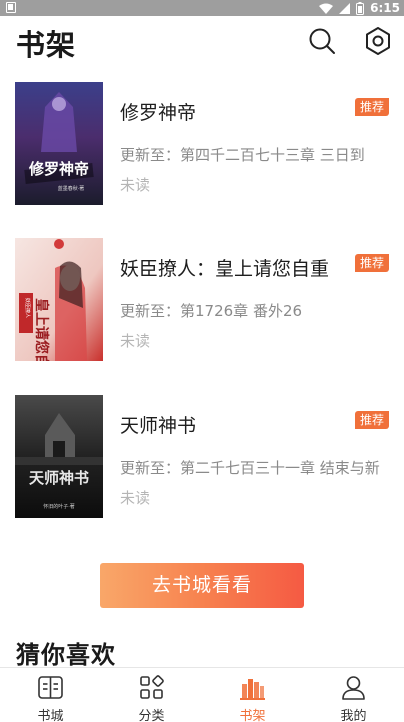 Image resolution: width=404 pixels, height=722 pixels. I want to click on wifi-icon, so click(326, 8).